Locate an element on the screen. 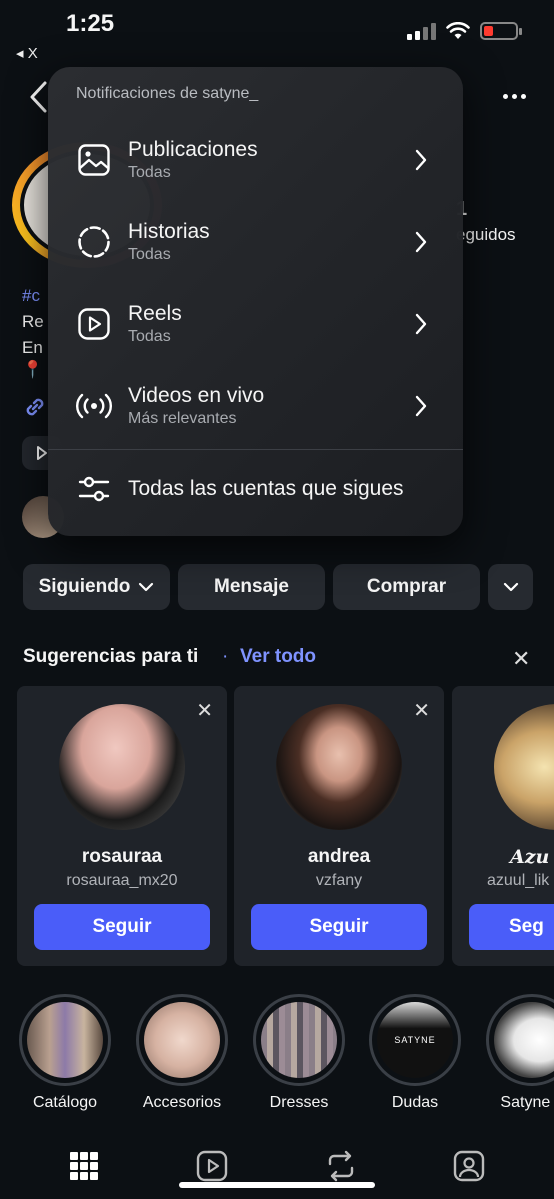 This screenshot has height=1199, width=554. suggestion-card: ✕ rosauraa rosauraa_mx20 Seguir is located at coordinates (122, 826).